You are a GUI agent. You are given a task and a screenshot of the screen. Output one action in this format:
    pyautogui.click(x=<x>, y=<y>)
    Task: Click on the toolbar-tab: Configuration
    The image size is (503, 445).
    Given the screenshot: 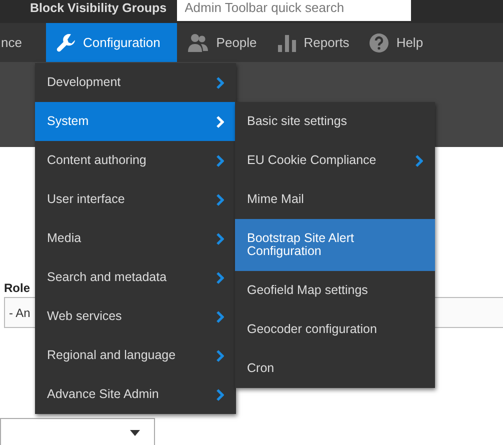 What is the action you would take?
    pyautogui.click(x=112, y=42)
    